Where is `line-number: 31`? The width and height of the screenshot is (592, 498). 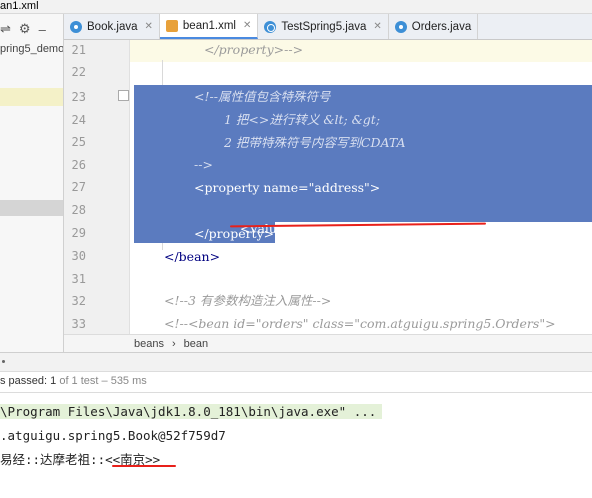 line-number: 31 is located at coordinates (78, 279).